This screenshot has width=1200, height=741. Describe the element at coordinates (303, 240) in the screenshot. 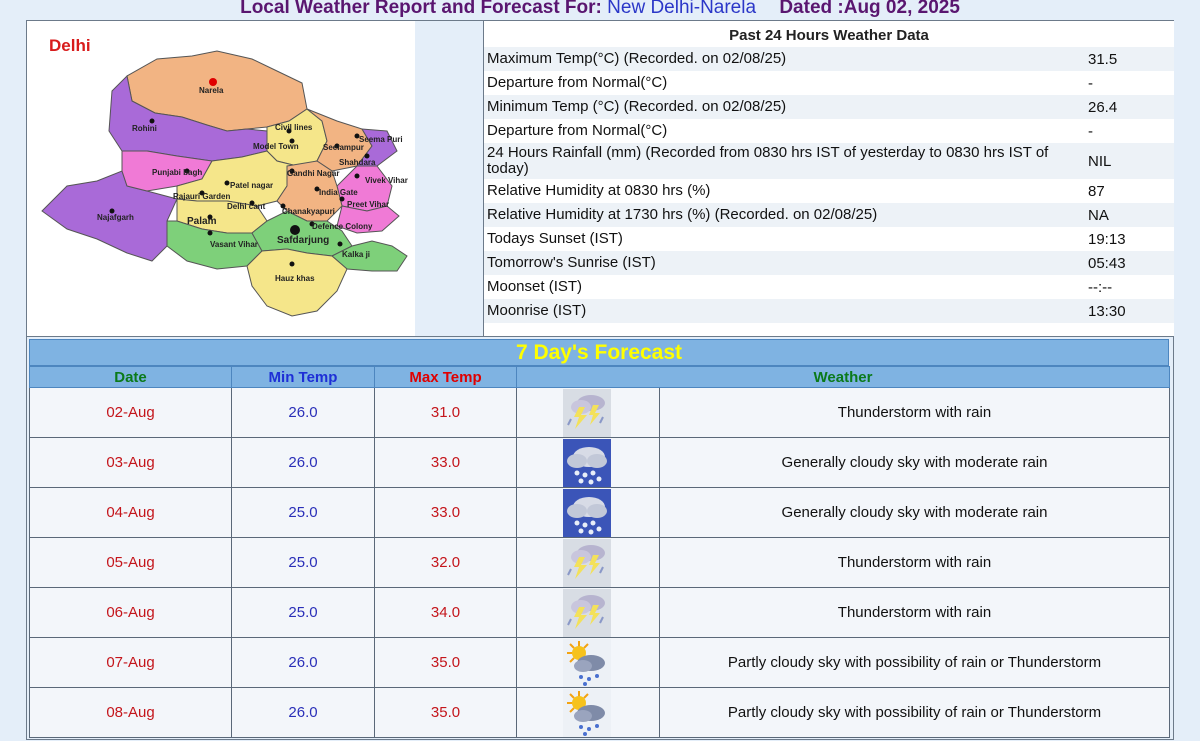

I see `map-place-label: Safdarjung` at that location.